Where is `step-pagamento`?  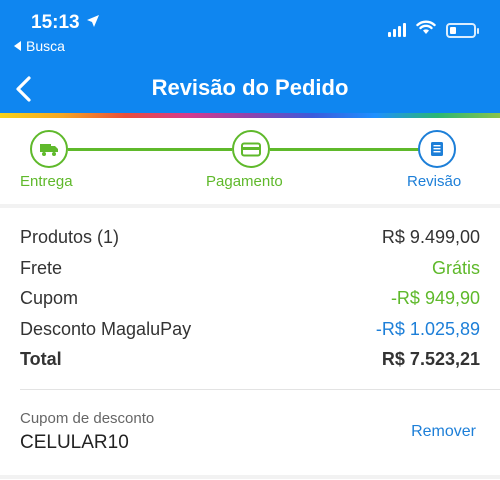 step-pagamento is located at coordinates (251, 149).